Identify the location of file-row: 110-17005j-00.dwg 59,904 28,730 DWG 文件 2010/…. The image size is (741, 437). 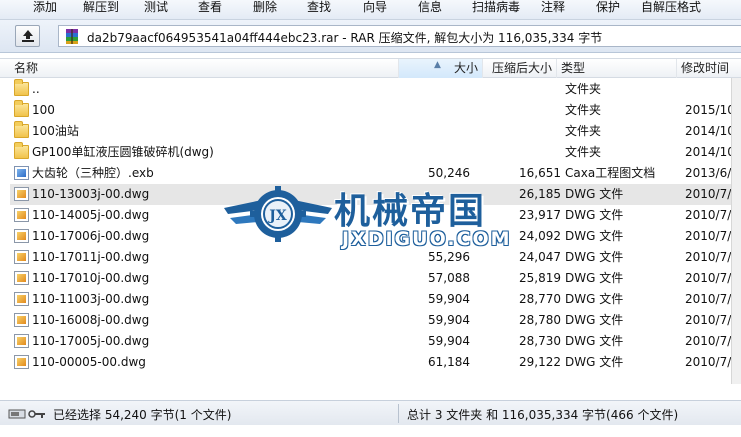
(375, 341).